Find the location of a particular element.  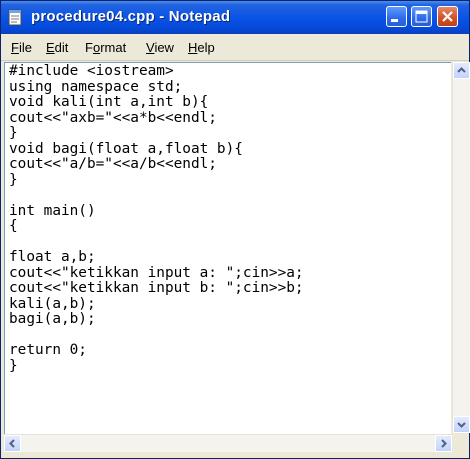

title-bar: procedure04.cpp - Notepad is located at coordinates (235, 17).